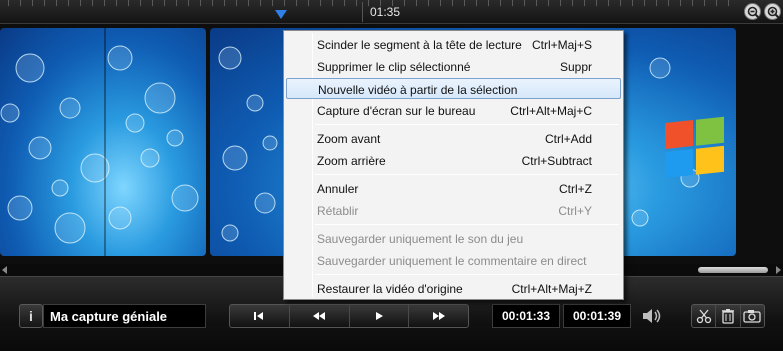 This screenshot has width=783, height=351. What do you see at coordinates (380, 316) in the screenshot?
I see `play-button` at bounding box center [380, 316].